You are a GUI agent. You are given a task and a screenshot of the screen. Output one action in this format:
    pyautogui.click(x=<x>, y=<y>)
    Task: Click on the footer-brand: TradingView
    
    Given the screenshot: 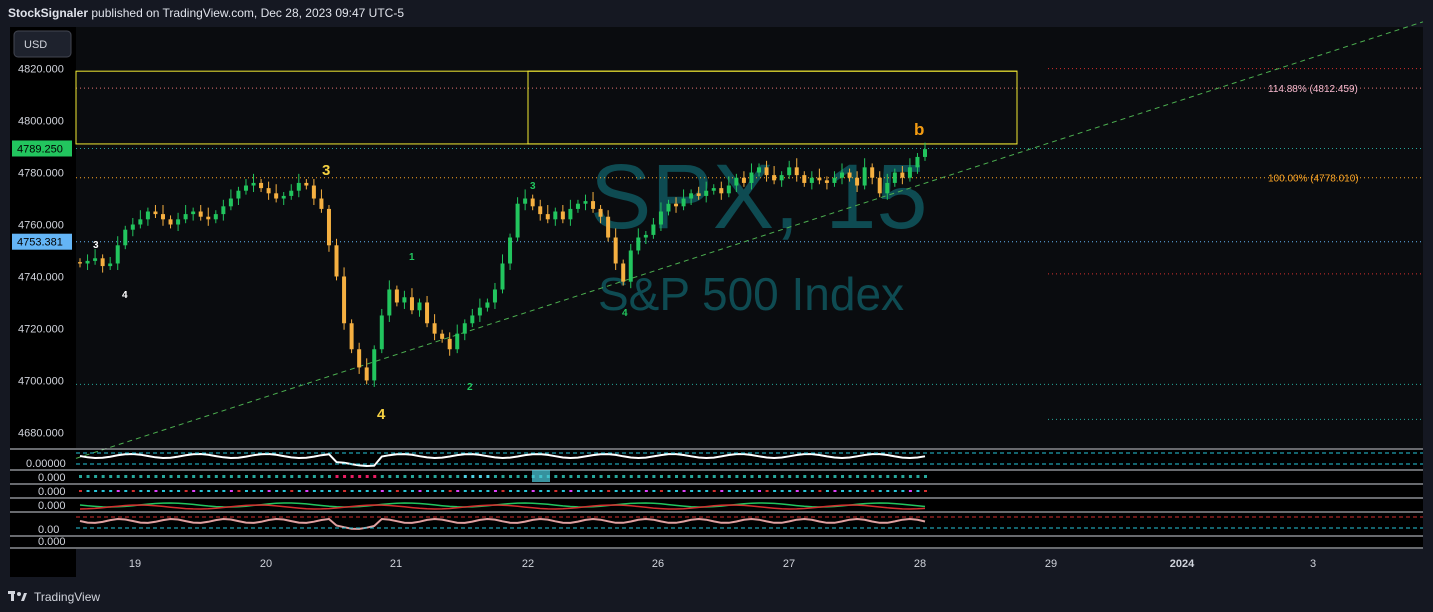 What is the action you would take?
    pyautogui.click(x=54, y=597)
    